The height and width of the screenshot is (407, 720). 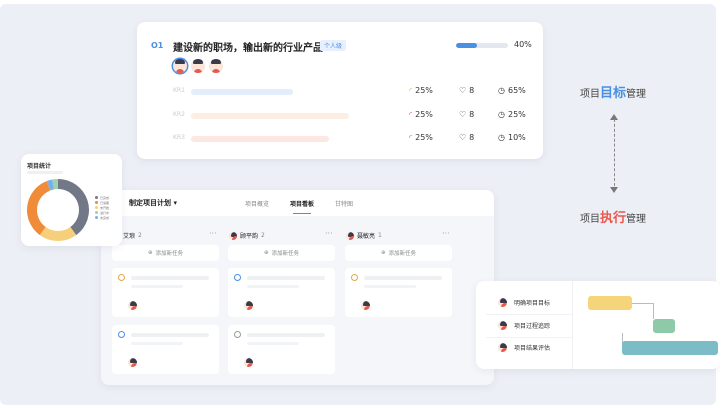 I want to click on tab-gantt: 甘特图, so click(x=344, y=203).